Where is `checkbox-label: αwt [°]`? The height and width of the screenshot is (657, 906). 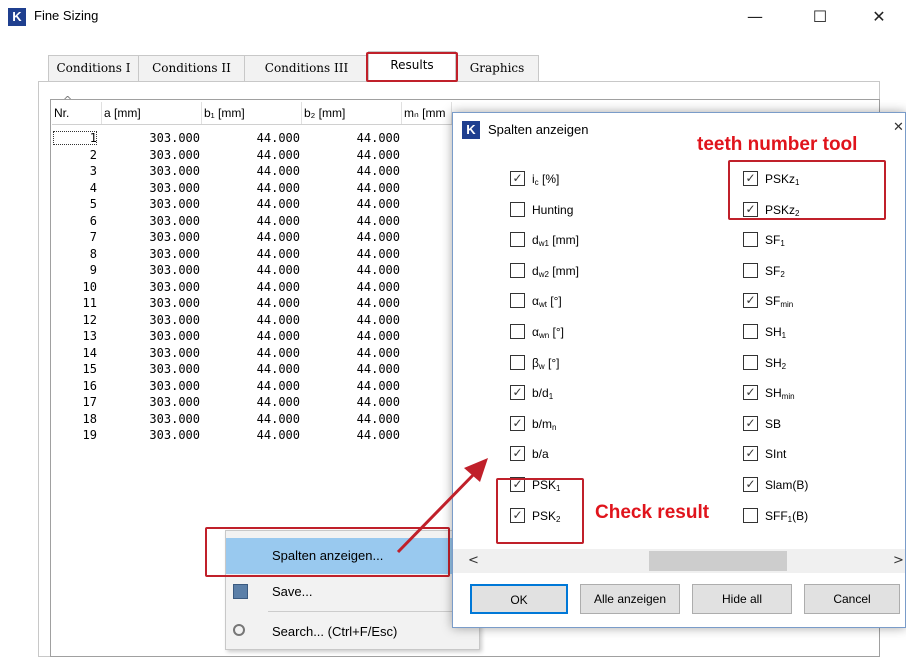 checkbox-label: αwt [°] is located at coordinates (547, 303).